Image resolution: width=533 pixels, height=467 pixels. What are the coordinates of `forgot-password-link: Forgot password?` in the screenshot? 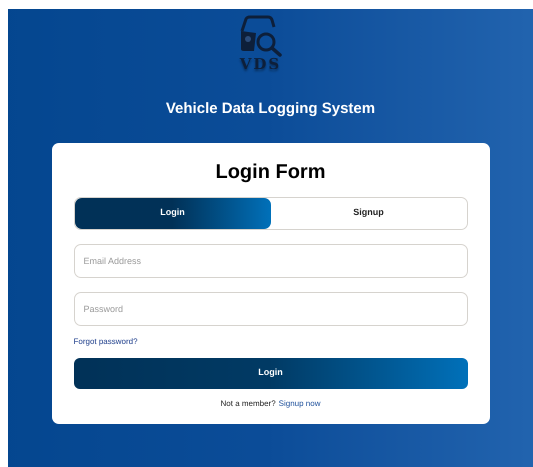 It's located at (106, 342).